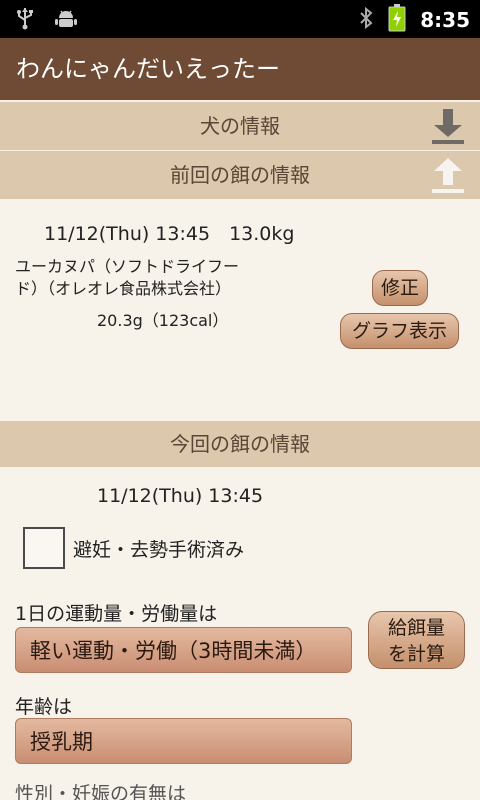 This screenshot has width=480, height=800. I want to click on neuter-checkbox, so click(44, 548).